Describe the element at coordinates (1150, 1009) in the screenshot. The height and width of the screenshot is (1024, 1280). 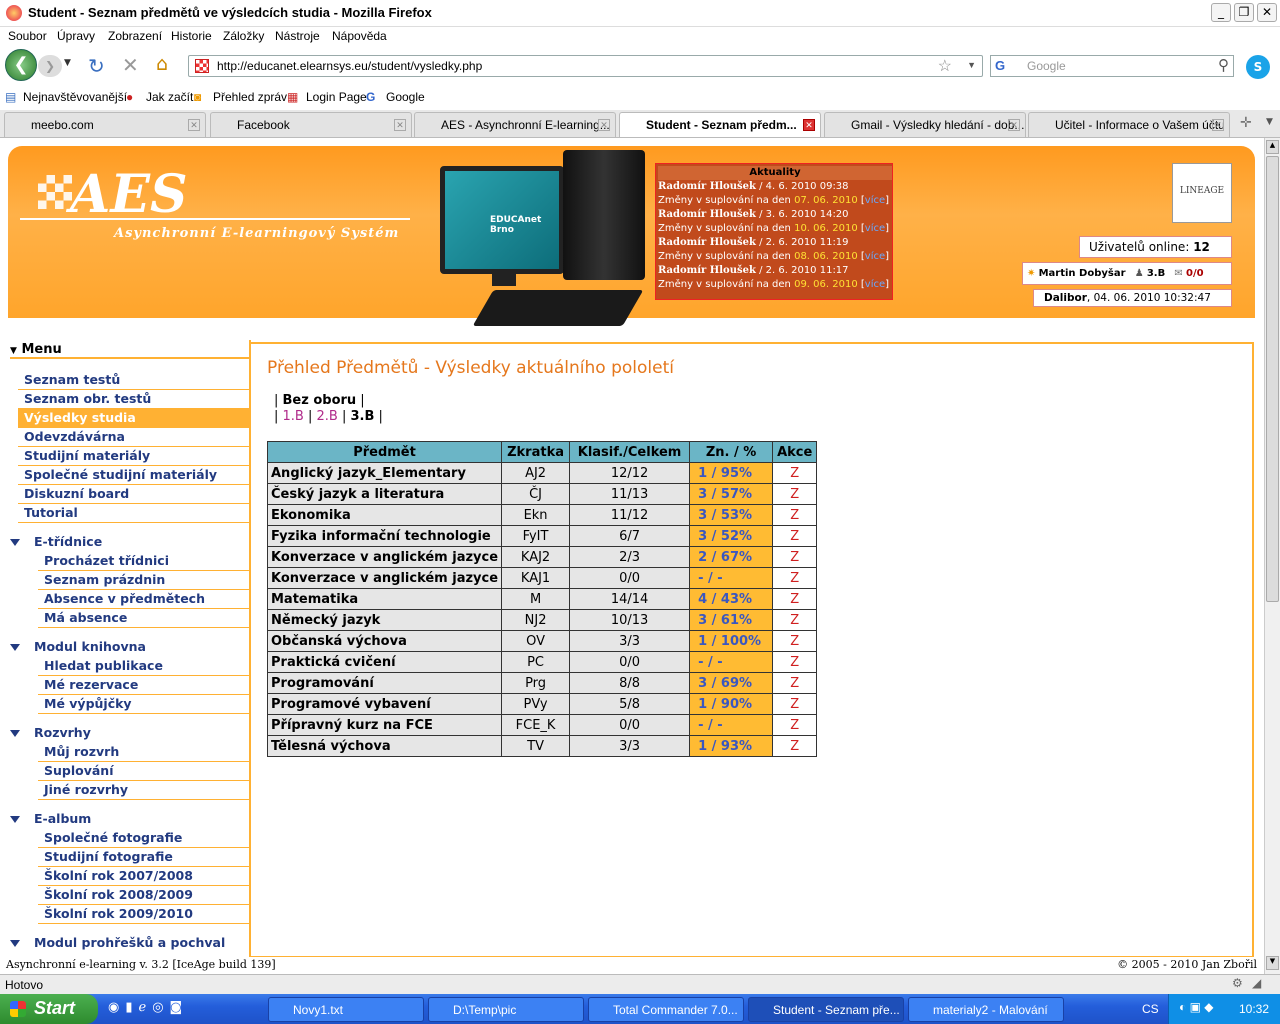
I see `language-indicator: CS` at that location.